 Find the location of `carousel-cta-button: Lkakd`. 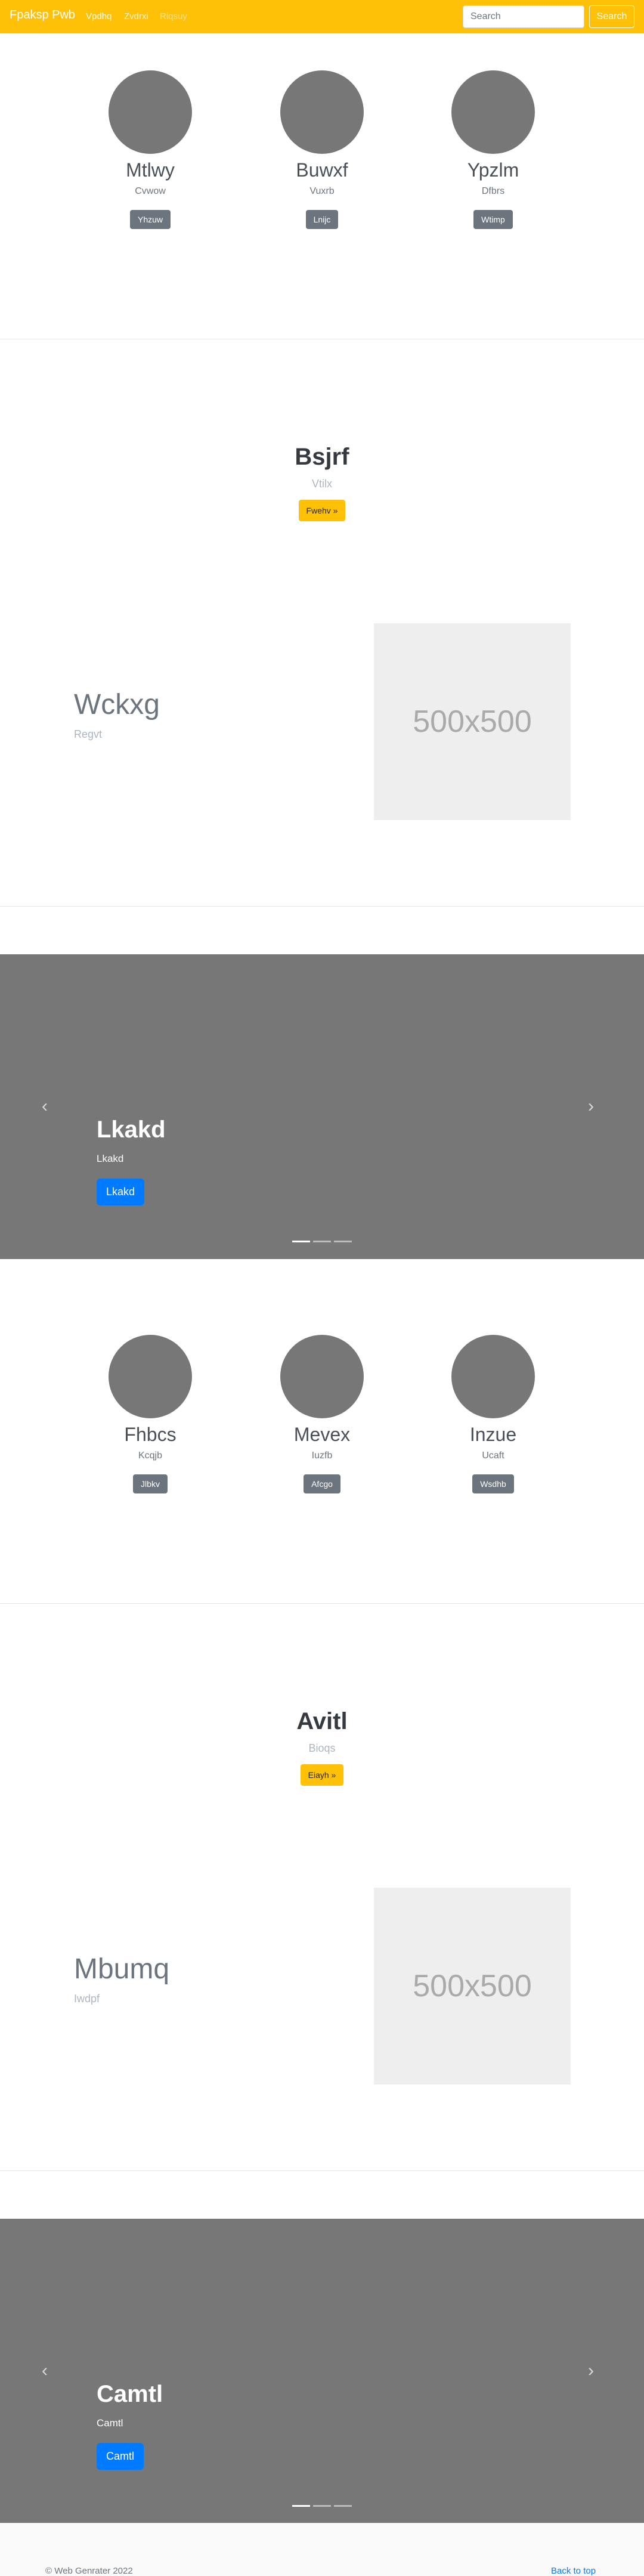

carousel-cta-button: Lkakd is located at coordinates (121, 1192).